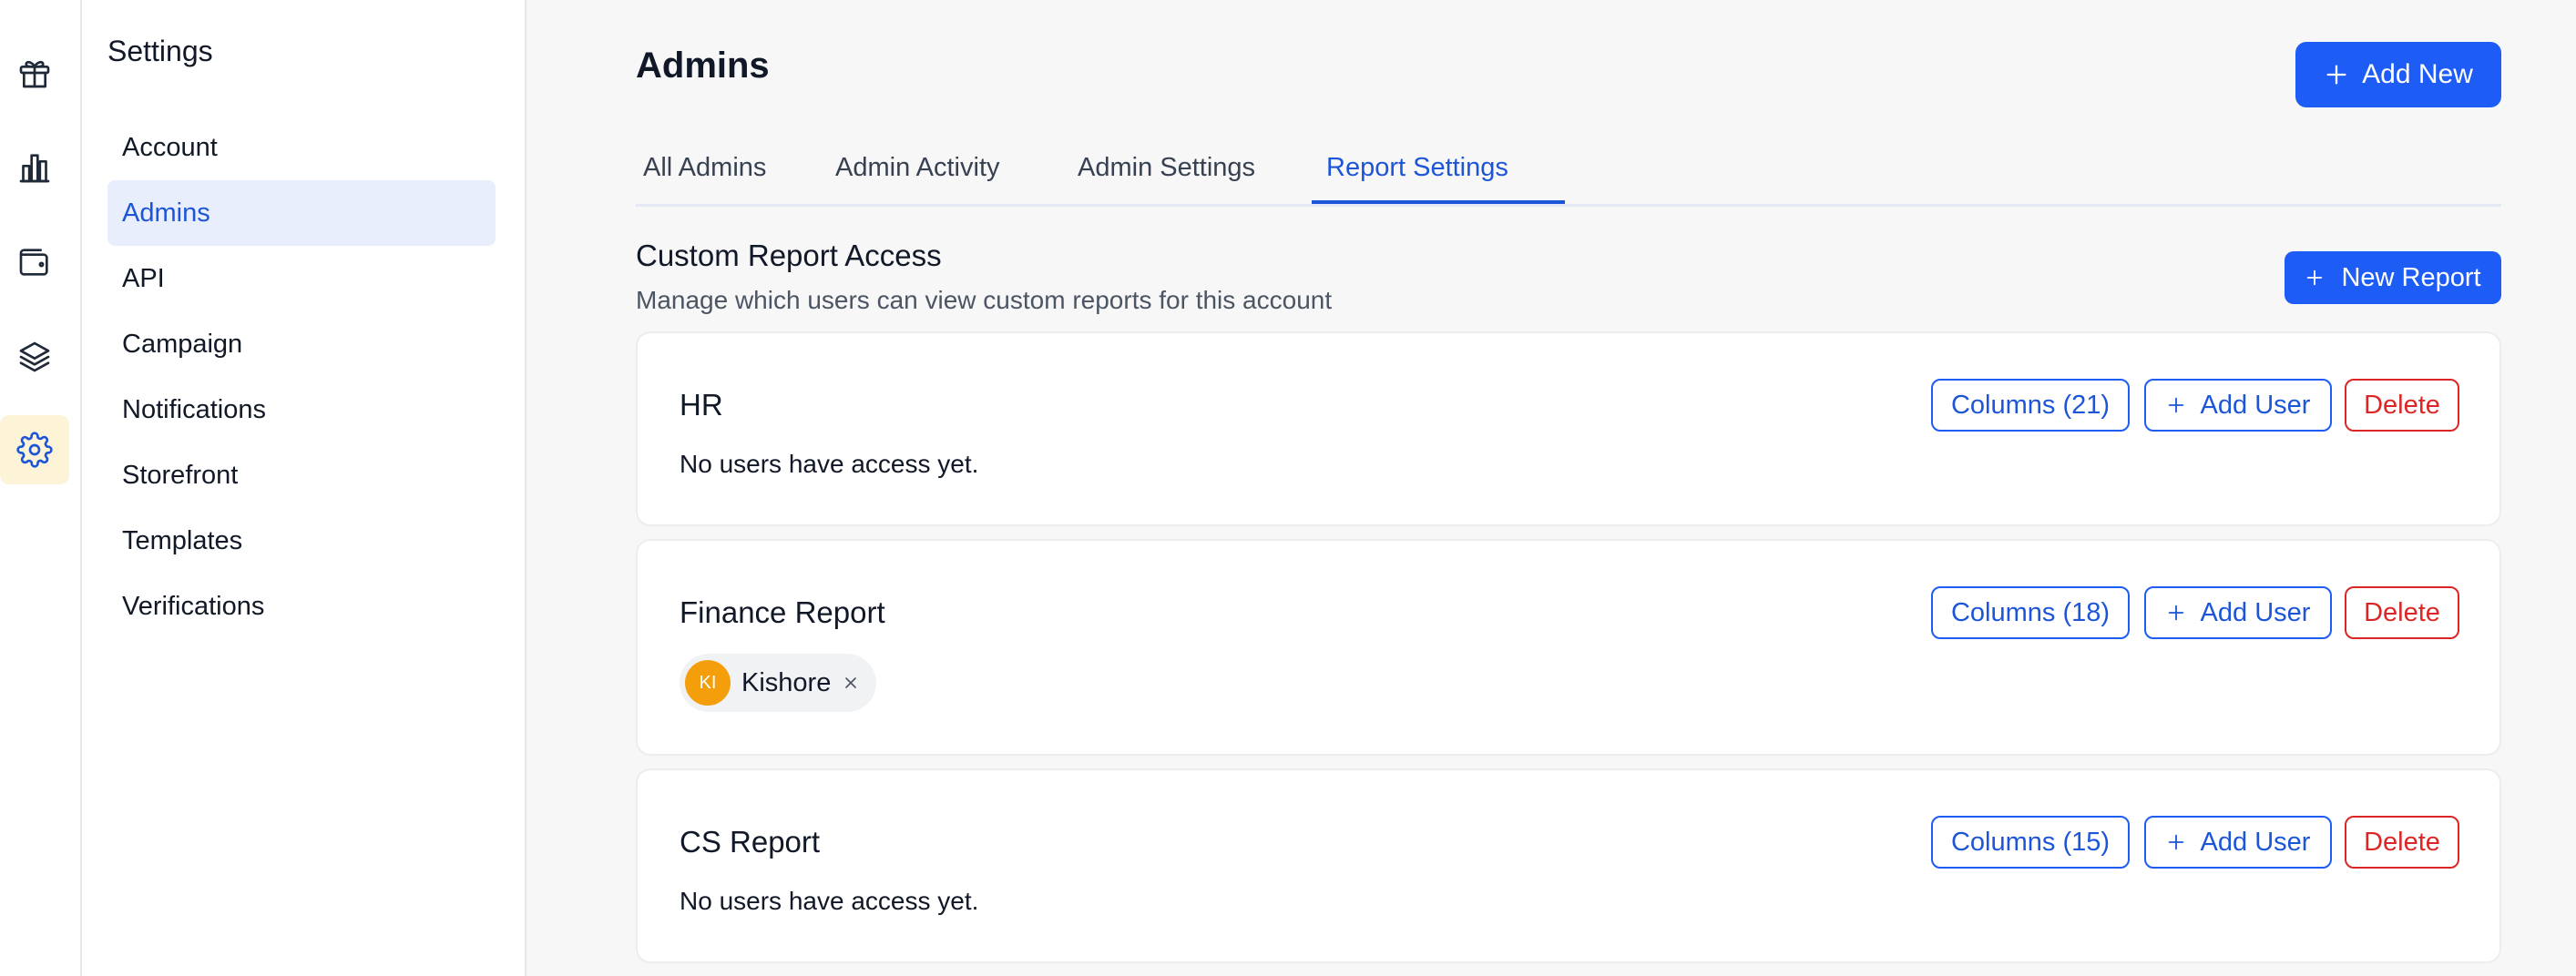  I want to click on tab-admin-activity: Admin Activity, so click(917, 170).